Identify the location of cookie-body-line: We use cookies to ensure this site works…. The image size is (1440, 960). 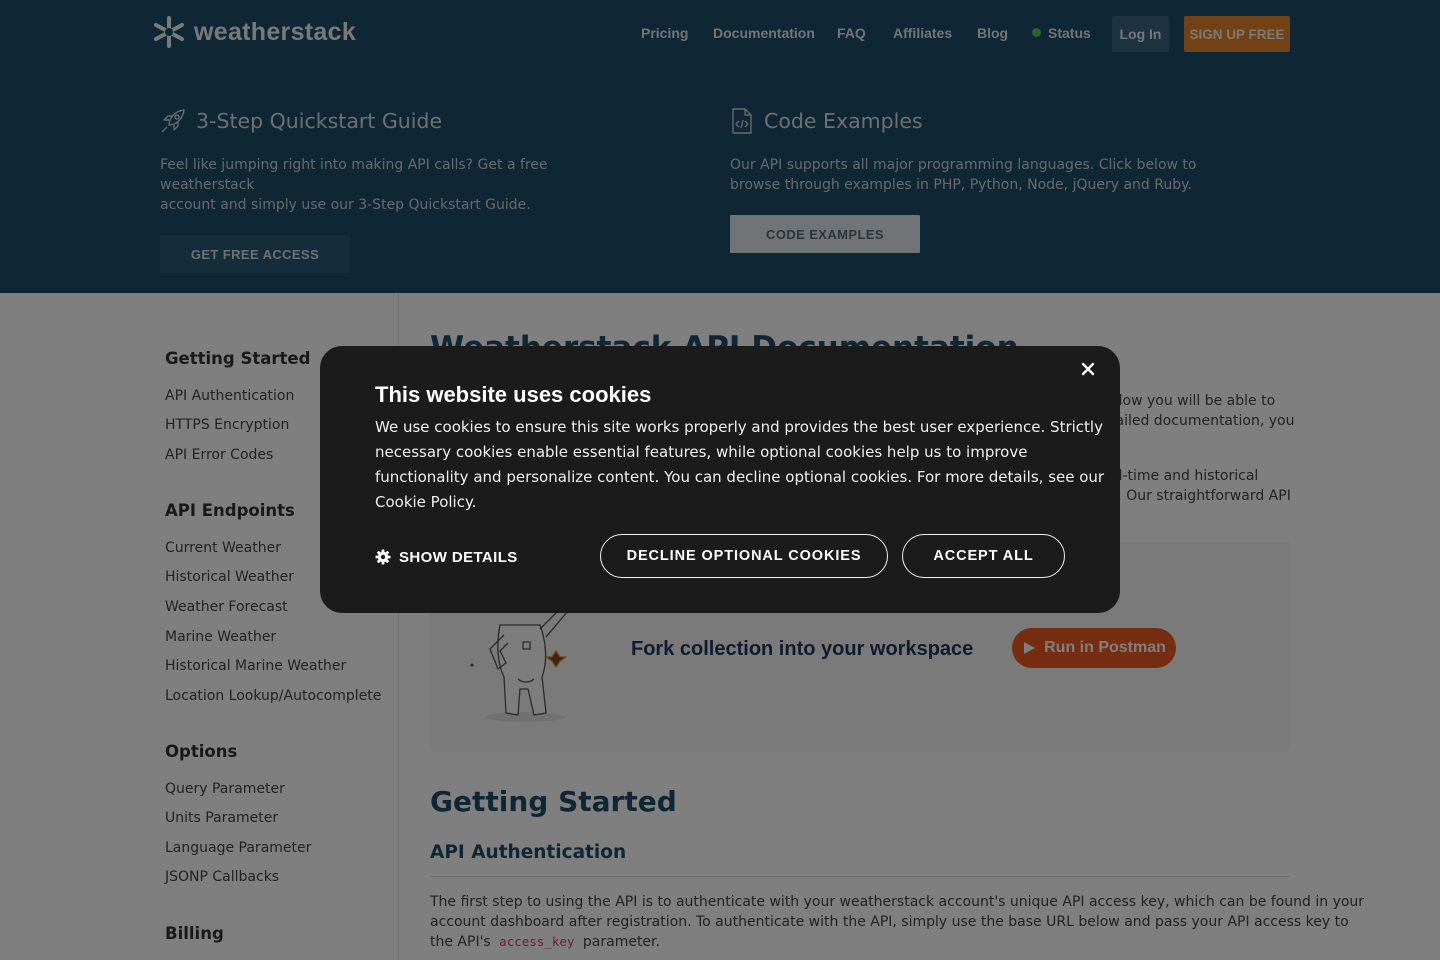
(739, 427).